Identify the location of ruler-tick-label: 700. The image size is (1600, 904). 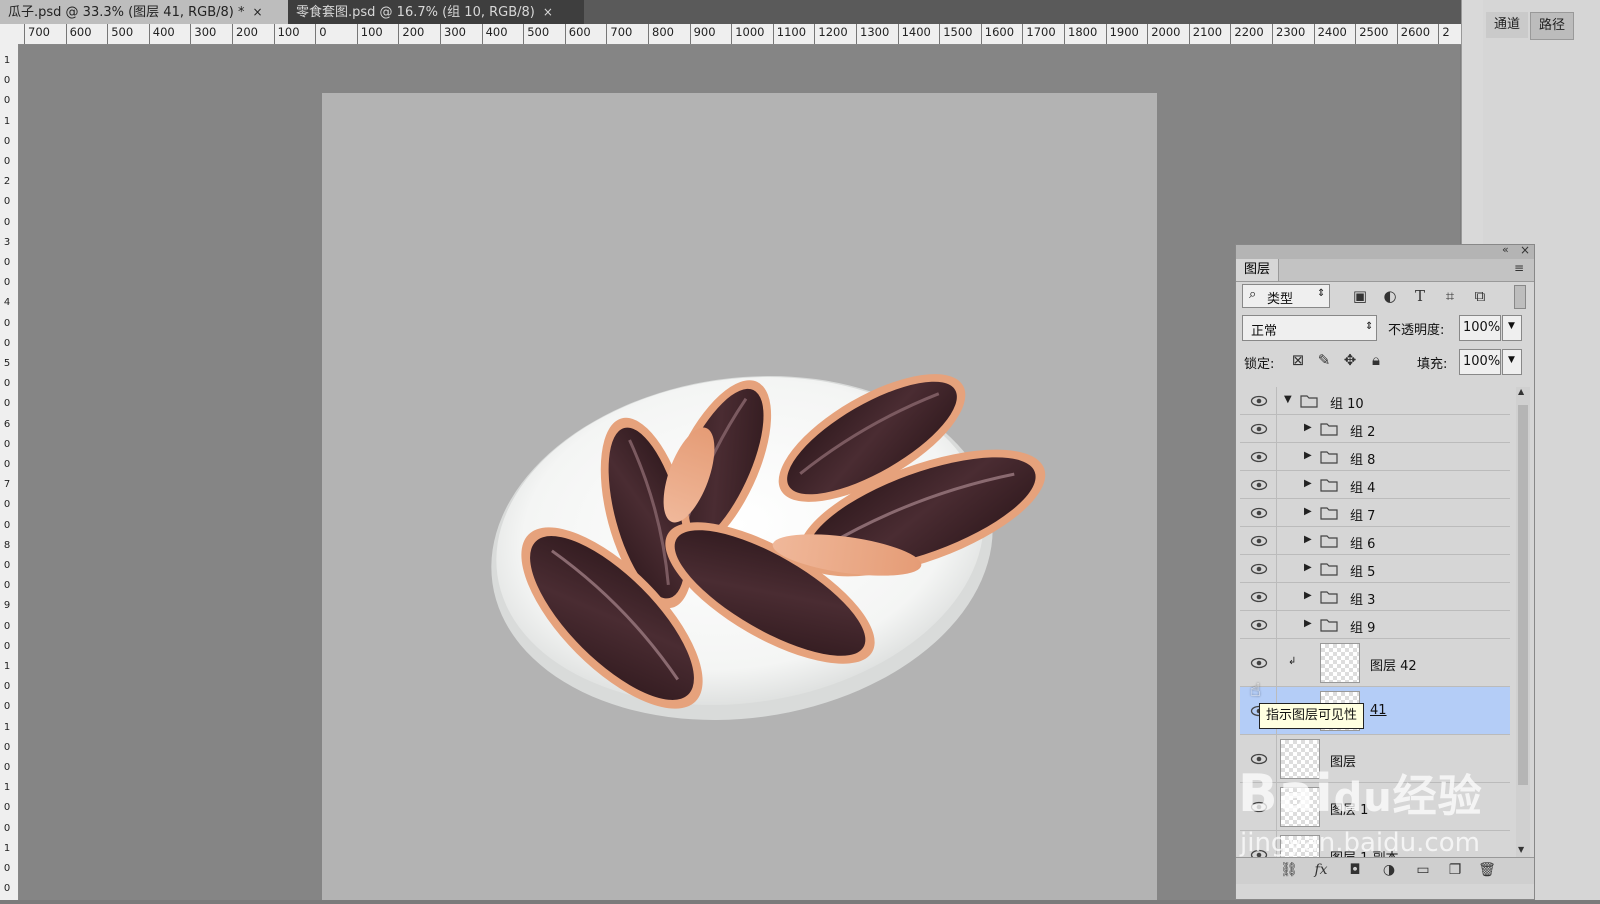
(39, 32).